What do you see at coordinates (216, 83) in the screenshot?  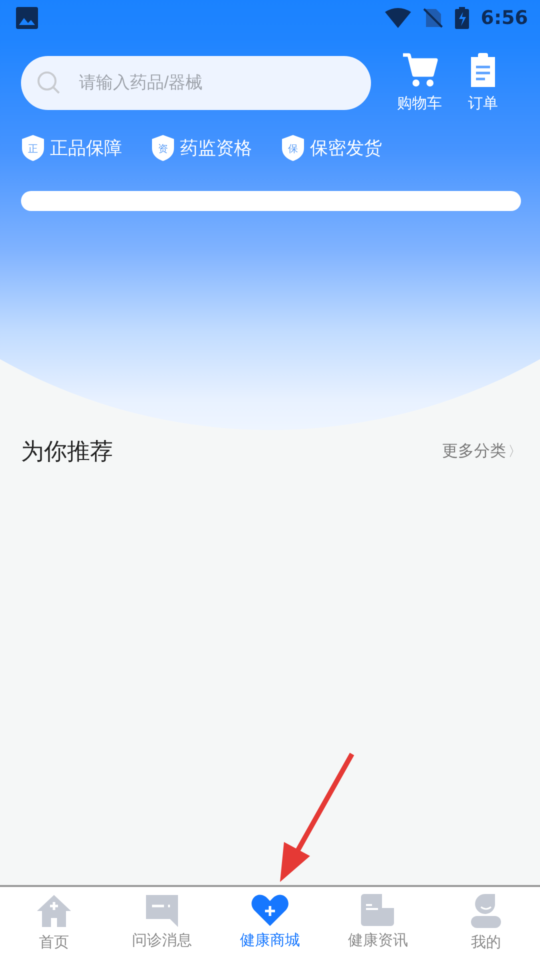 I see `search-input: 请输入药品/器械` at bounding box center [216, 83].